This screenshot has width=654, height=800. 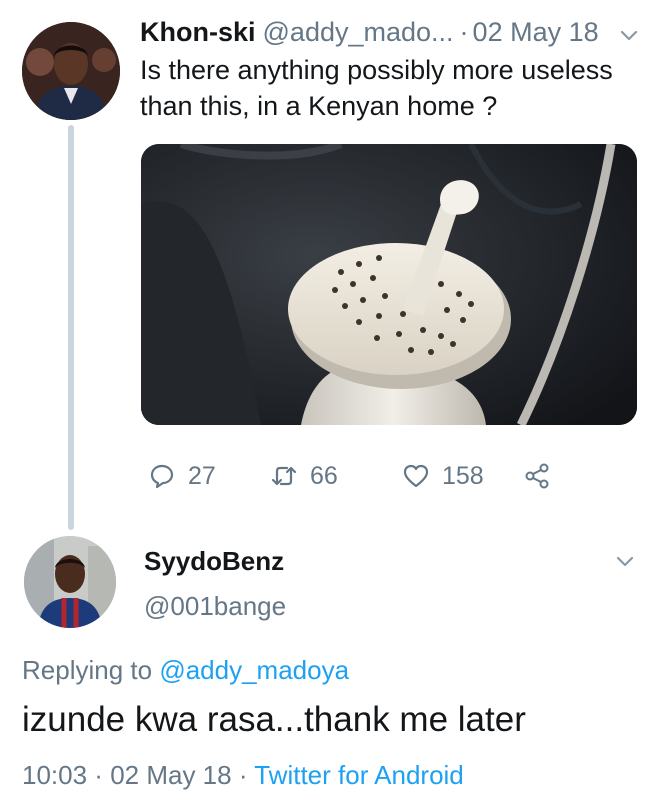 What do you see at coordinates (254, 670) in the screenshot?
I see `replying-to-mention: @addy_madoya` at bounding box center [254, 670].